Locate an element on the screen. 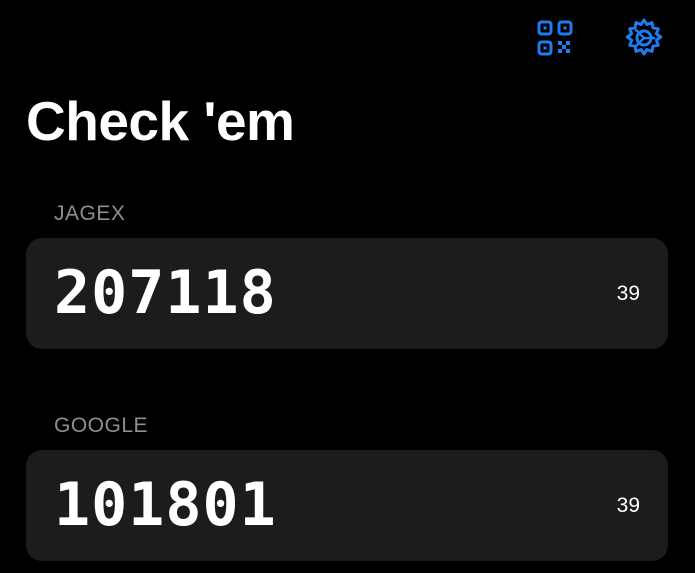 The image size is (695, 573). account-issuer-label: JAGEX is located at coordinates (90, 213).